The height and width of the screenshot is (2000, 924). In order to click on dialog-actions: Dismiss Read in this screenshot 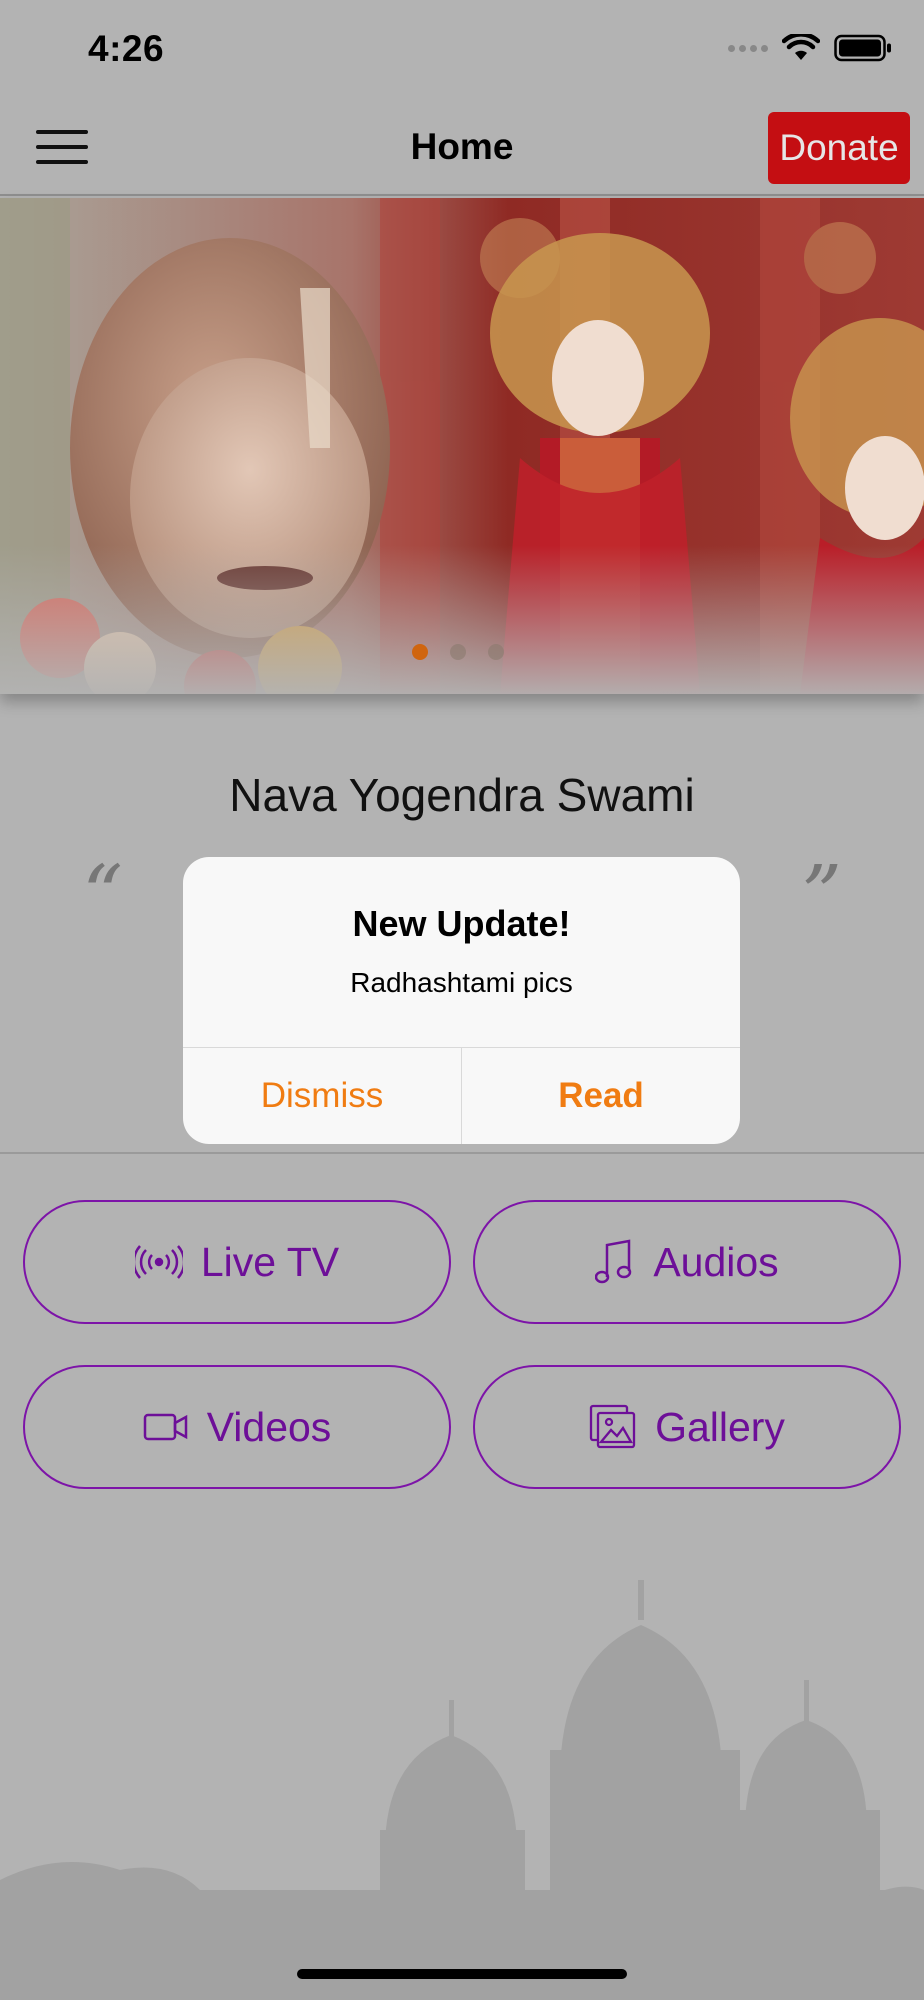, I will do `click(461, 1095)`.